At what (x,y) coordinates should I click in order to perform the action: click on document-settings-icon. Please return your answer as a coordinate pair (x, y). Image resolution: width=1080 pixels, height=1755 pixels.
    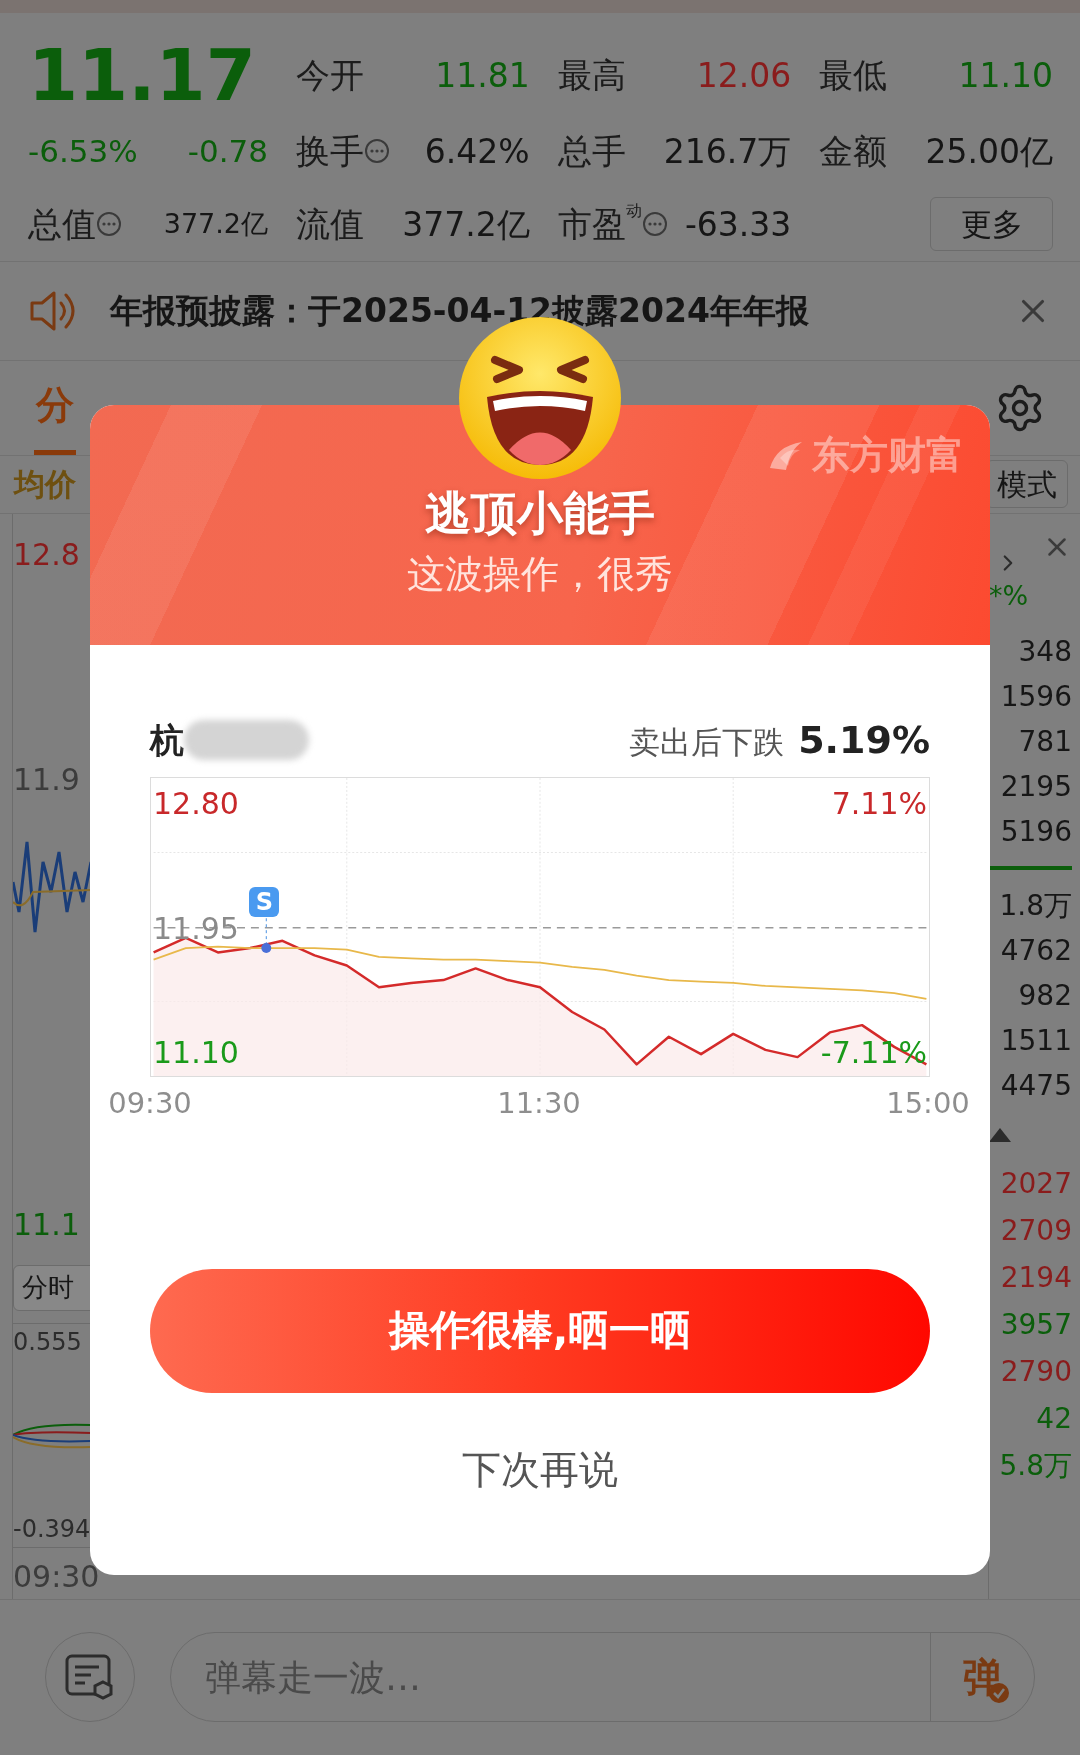
    Looking at the image, I should click on (90, 1677).